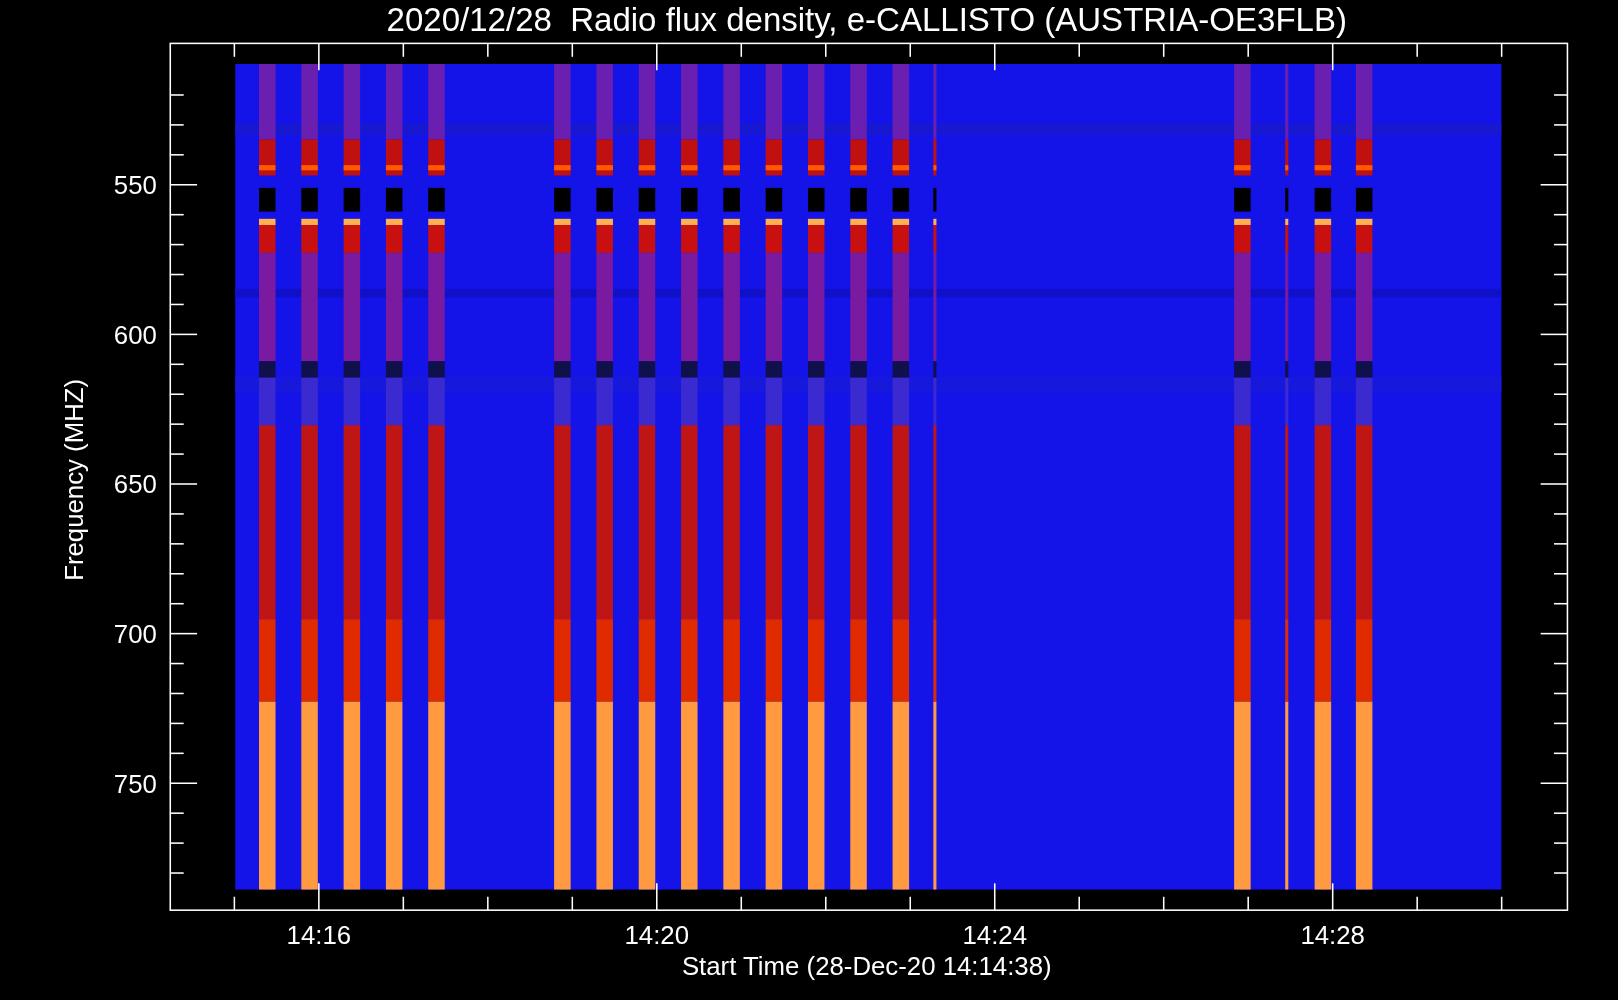 This screenshot has height=1000, width=1618. I want to click on y-tick-label: 550, so click(135, 185).